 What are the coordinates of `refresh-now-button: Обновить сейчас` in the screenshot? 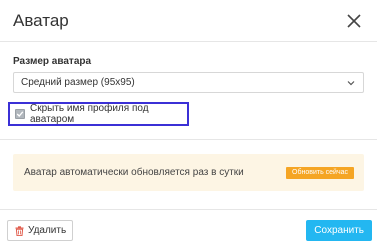 It's located at (320, 172).